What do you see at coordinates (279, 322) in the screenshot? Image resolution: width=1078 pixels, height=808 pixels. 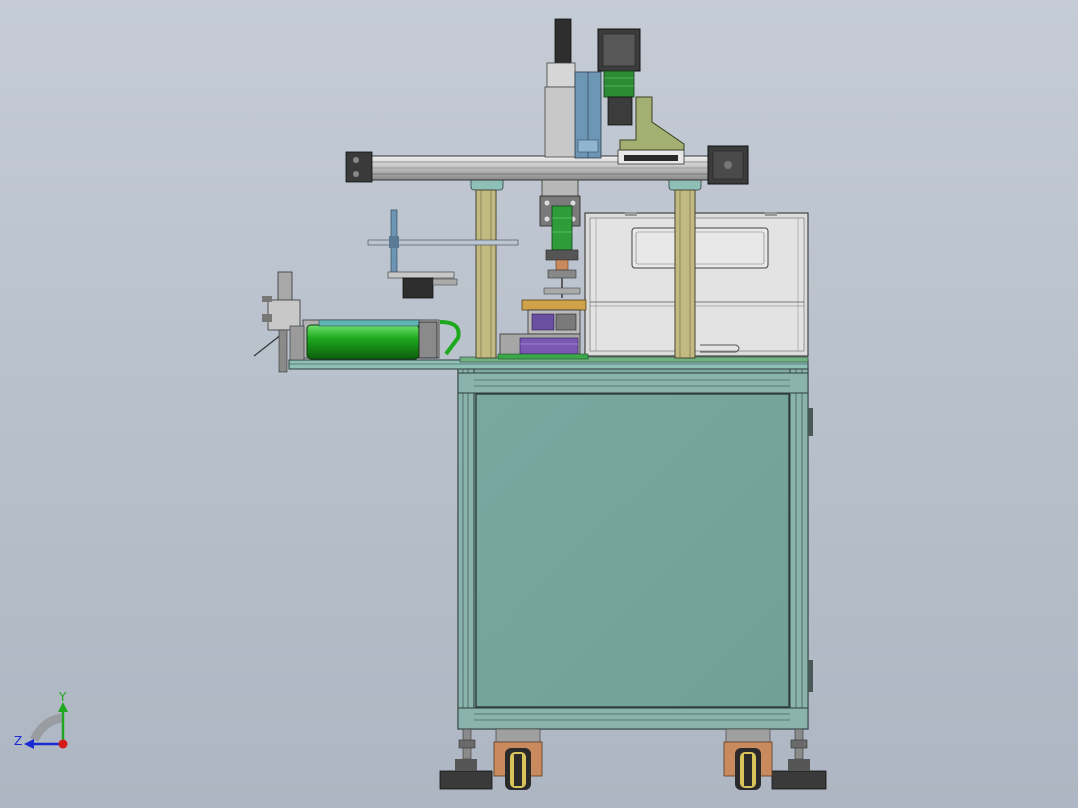 I see `left-bracket-stand` at bounding box center [279, 322].